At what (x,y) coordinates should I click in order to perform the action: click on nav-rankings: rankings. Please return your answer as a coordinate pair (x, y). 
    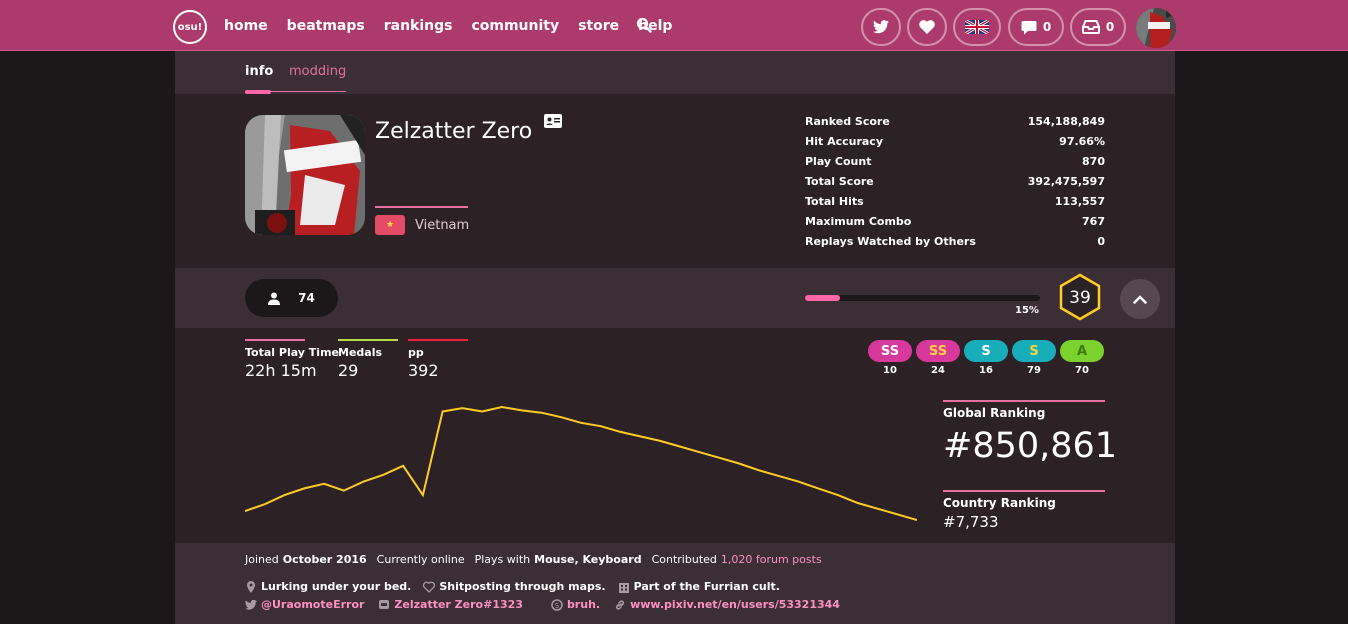
    Looking at the image, I should click on (418, 26).